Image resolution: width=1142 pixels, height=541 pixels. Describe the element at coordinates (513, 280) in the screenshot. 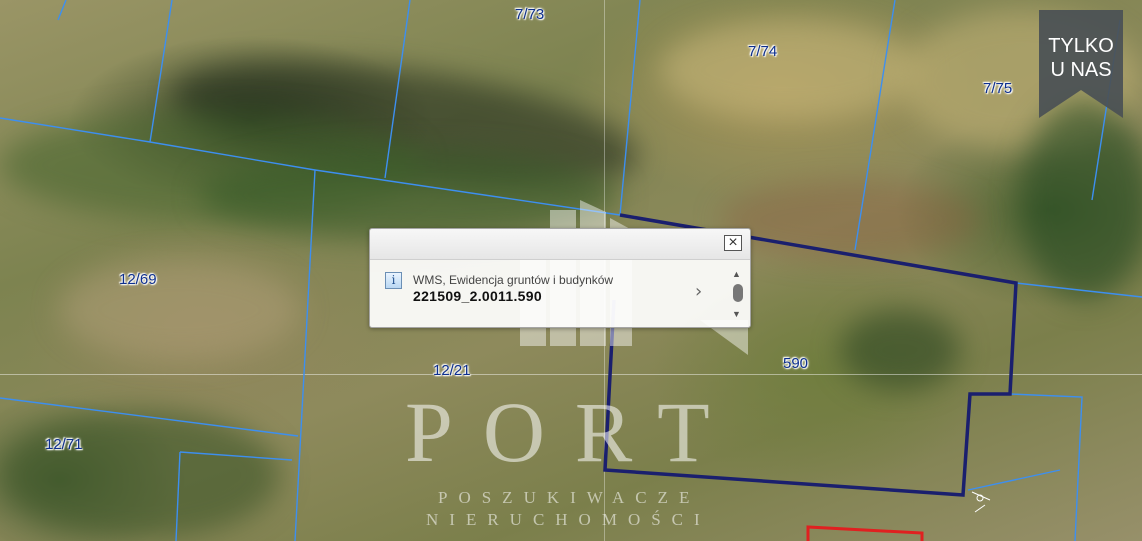

I see `layer-name: WMS, Ewidencja gruntów i budynków` at that location.